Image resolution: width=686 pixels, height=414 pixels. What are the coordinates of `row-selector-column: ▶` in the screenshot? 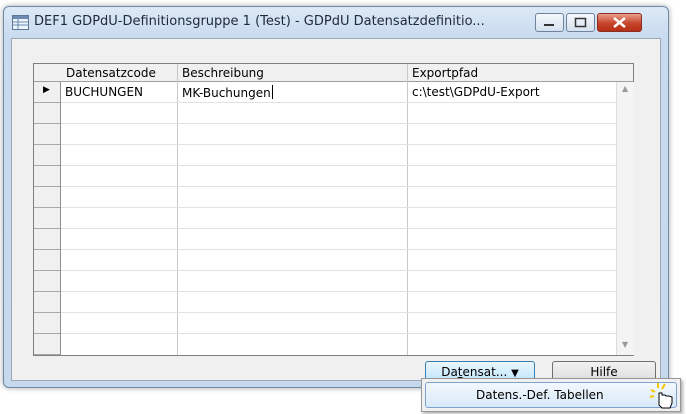 It's located at (47, 218).